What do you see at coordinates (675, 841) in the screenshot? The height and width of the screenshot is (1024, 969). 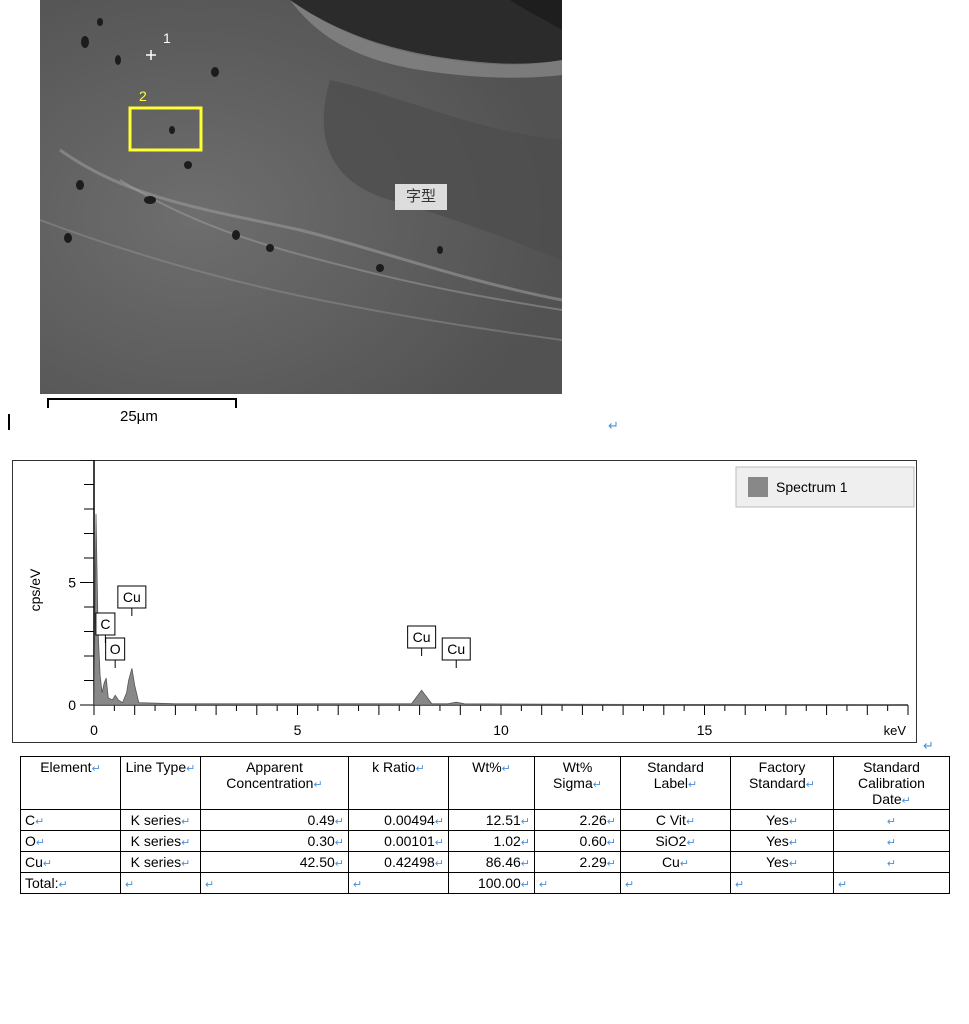 I see `cell-std-label: SiO2↵` at bounding box center [675, 841].